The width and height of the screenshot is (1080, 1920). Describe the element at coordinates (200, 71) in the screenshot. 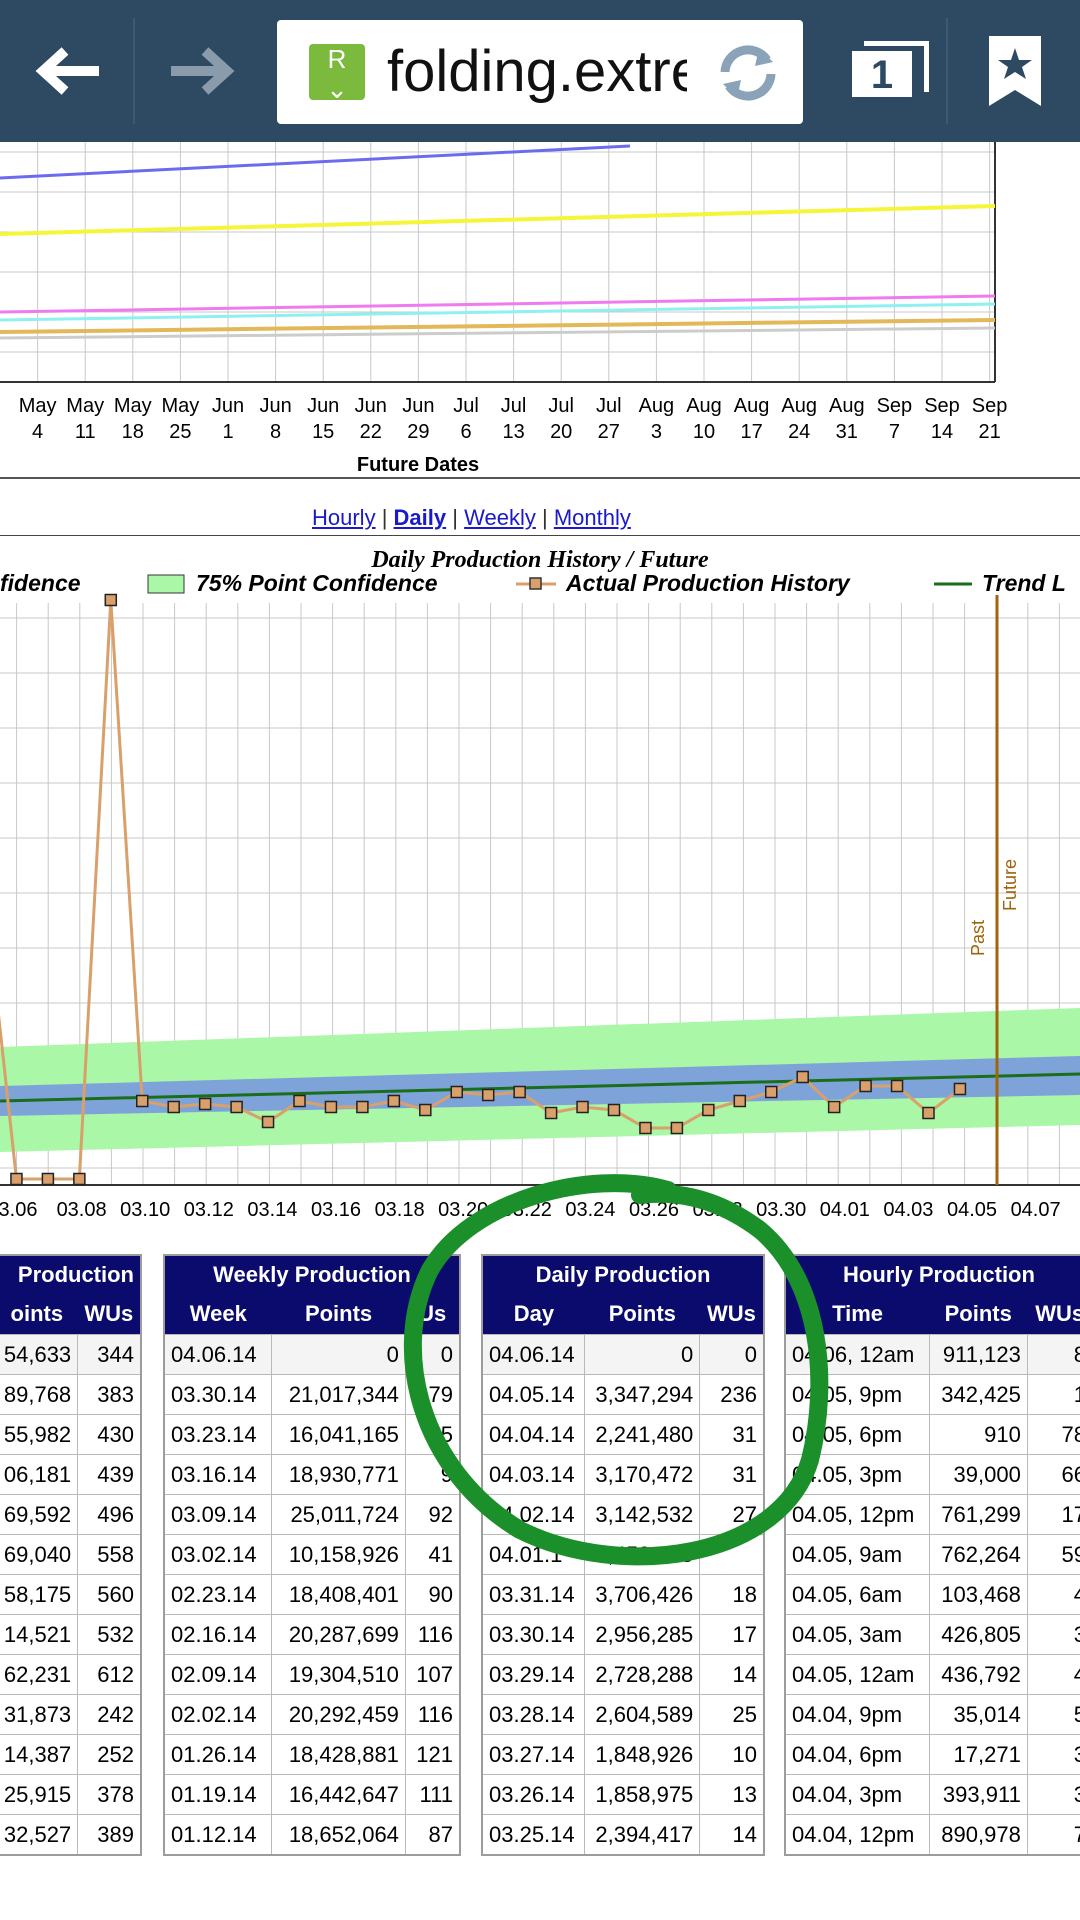

I see `forward-arrow-icon` at that location.